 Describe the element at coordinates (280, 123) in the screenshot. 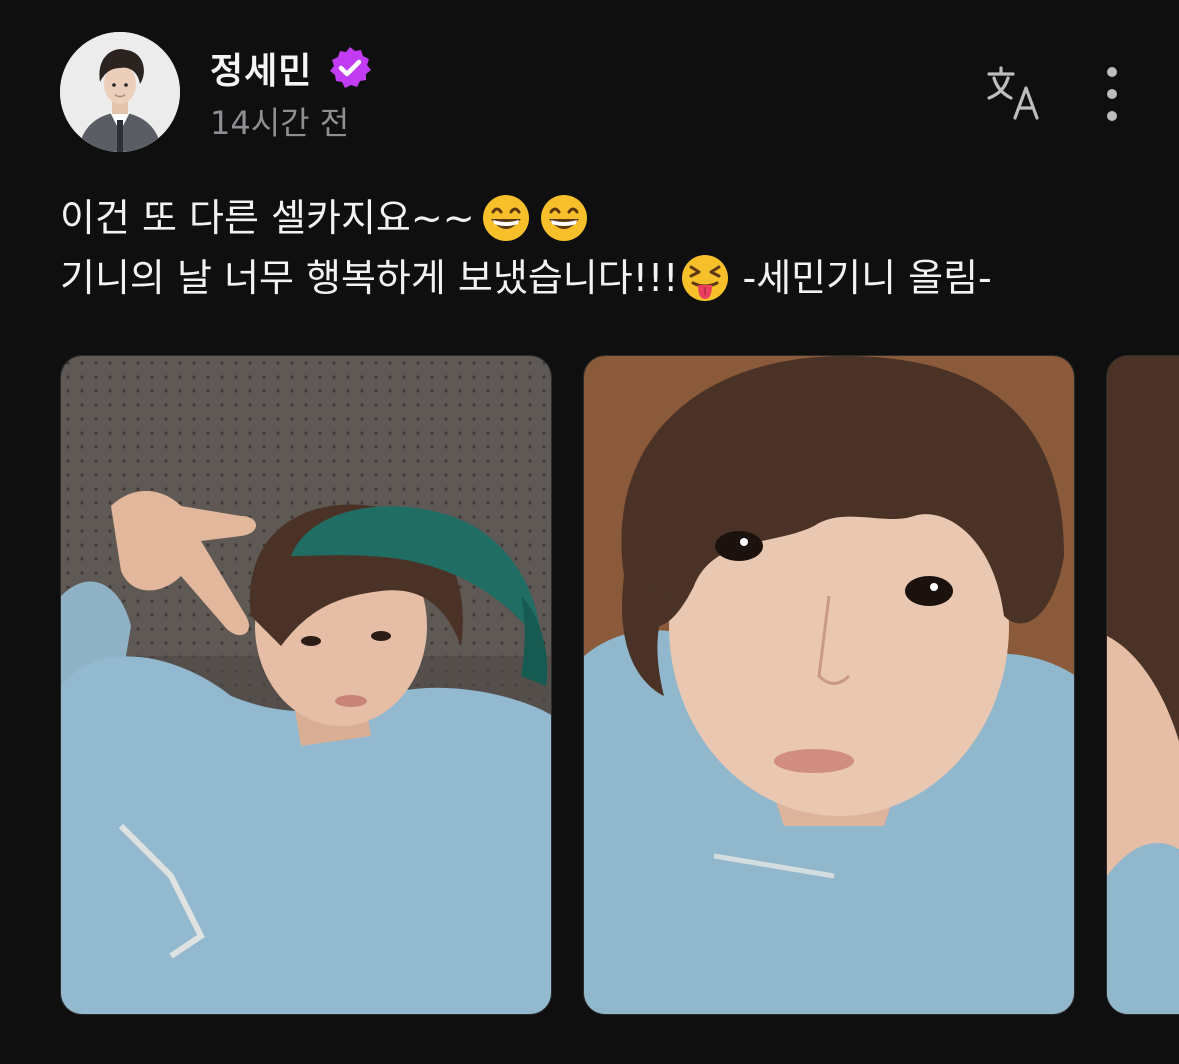

I see `post-timestamp: 14시간 전` at that location.